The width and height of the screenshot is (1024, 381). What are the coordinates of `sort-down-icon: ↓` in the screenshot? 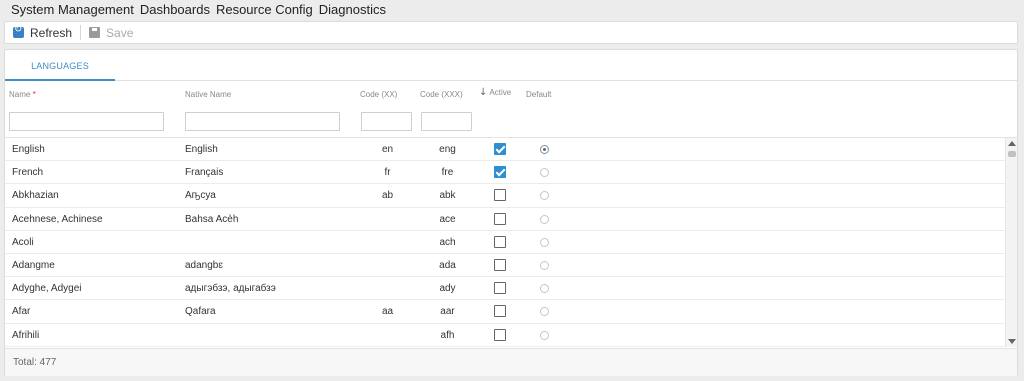 It's located at (483, 92).